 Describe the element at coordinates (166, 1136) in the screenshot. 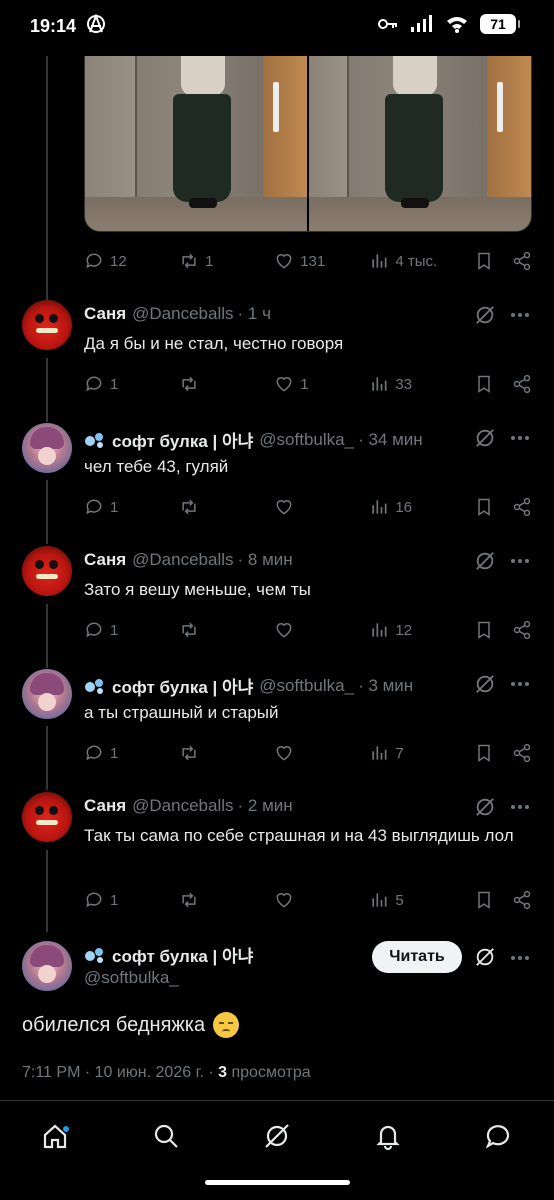

I see `nav-search` at that location.